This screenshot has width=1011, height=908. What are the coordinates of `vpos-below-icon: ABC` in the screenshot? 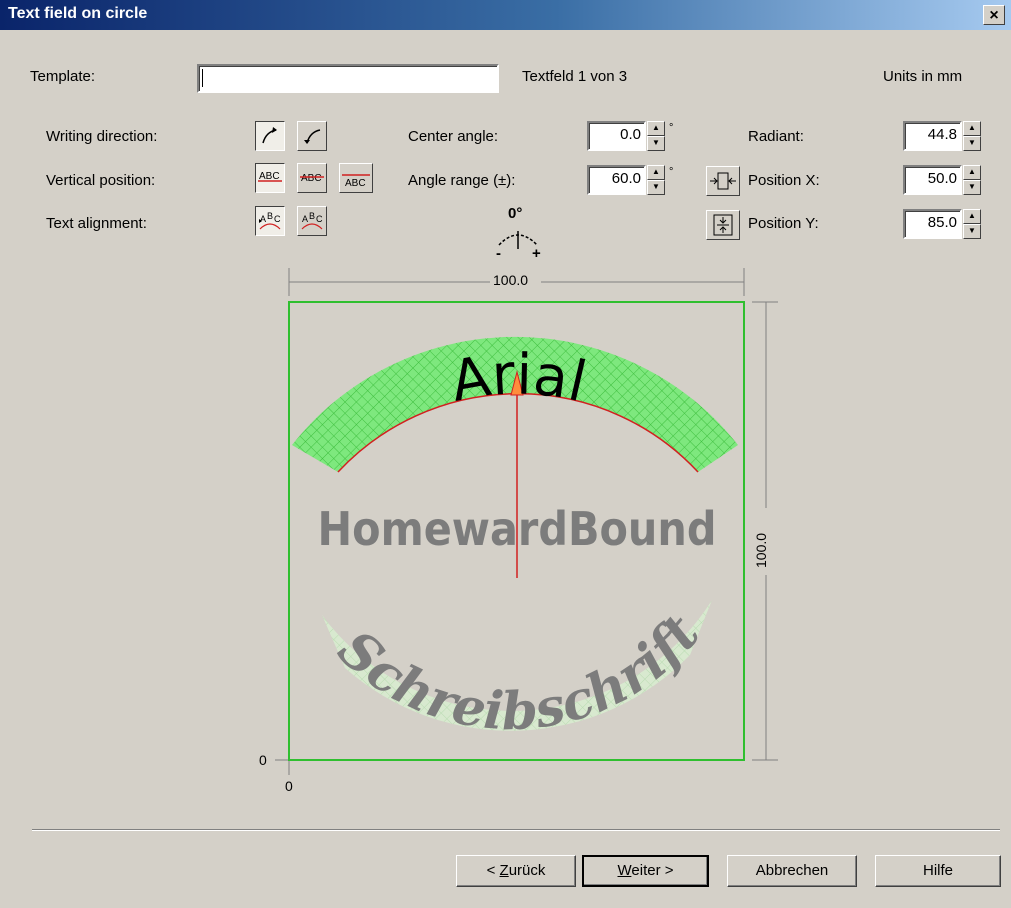 It's located at (356, 181).